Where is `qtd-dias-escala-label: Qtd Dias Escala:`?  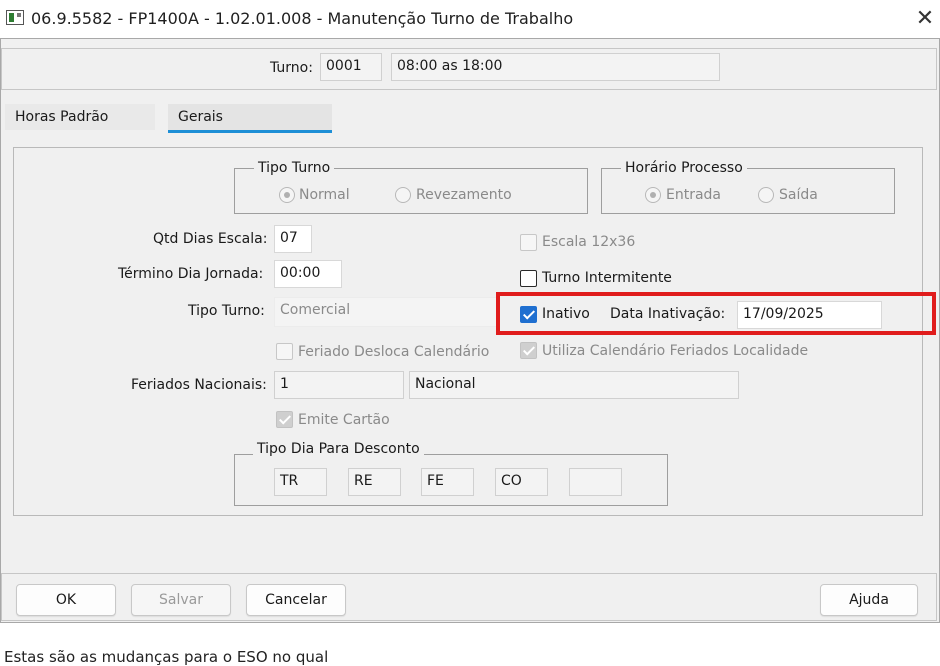 qtd-dias-escala-label: Qtd Dias Escala: is located at coordinates (210, 239).